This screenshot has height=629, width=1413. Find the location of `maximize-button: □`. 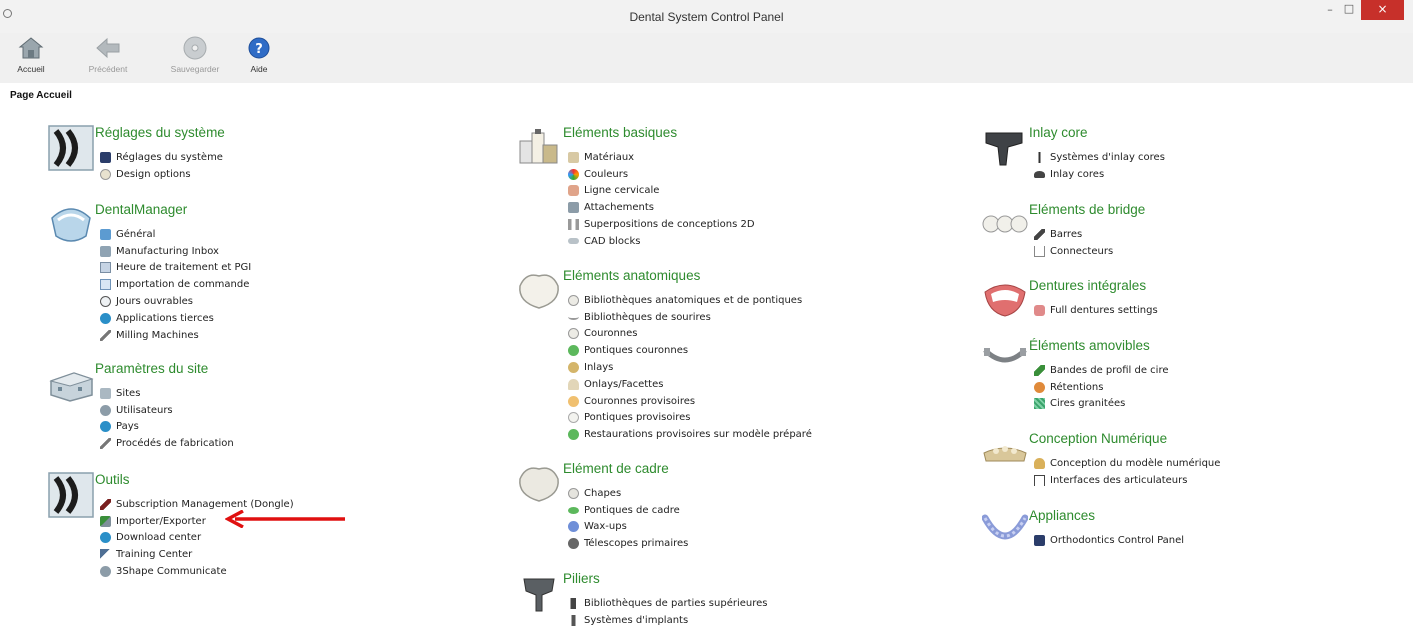

maximize-button: □ is located at coordinates (1349, 12).